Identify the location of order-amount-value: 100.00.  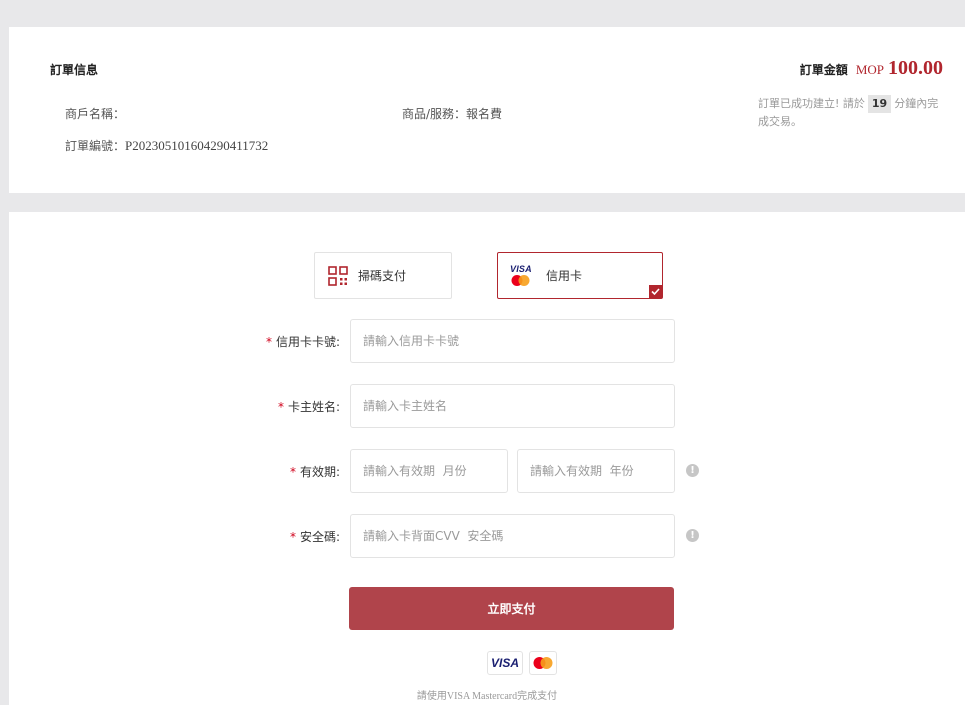
(915, 68).